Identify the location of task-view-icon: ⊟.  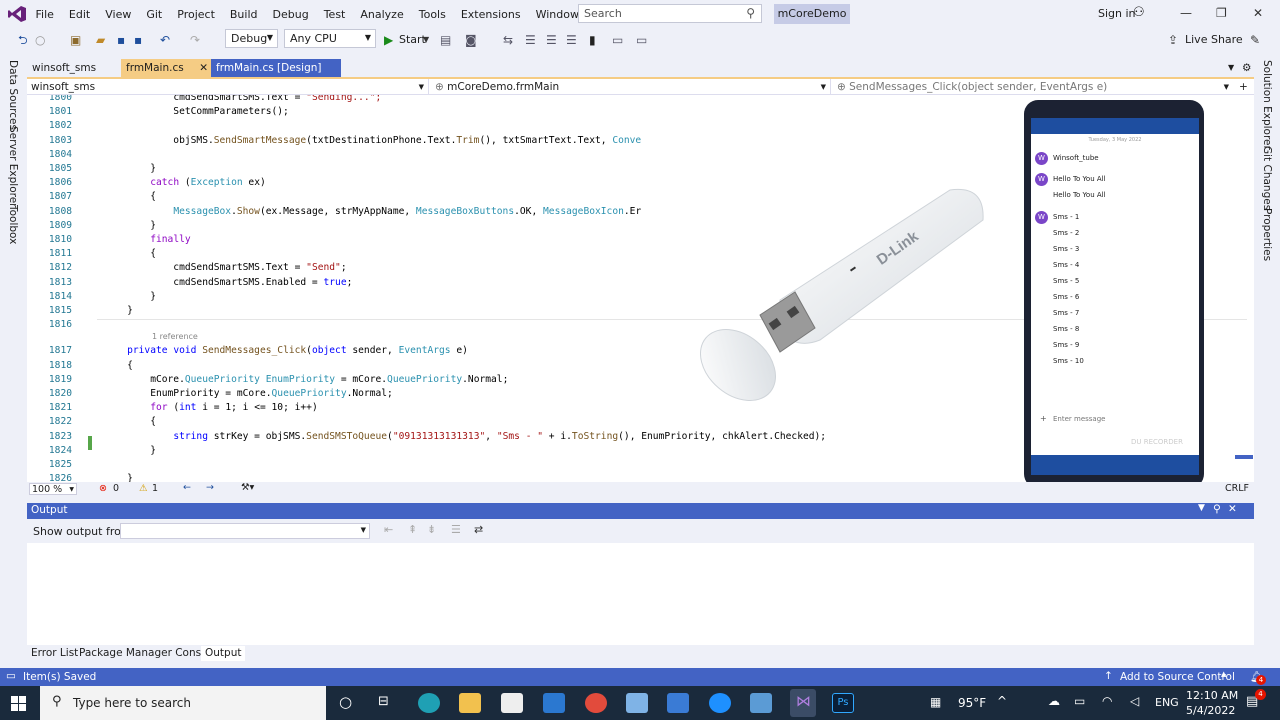
(383, 701).